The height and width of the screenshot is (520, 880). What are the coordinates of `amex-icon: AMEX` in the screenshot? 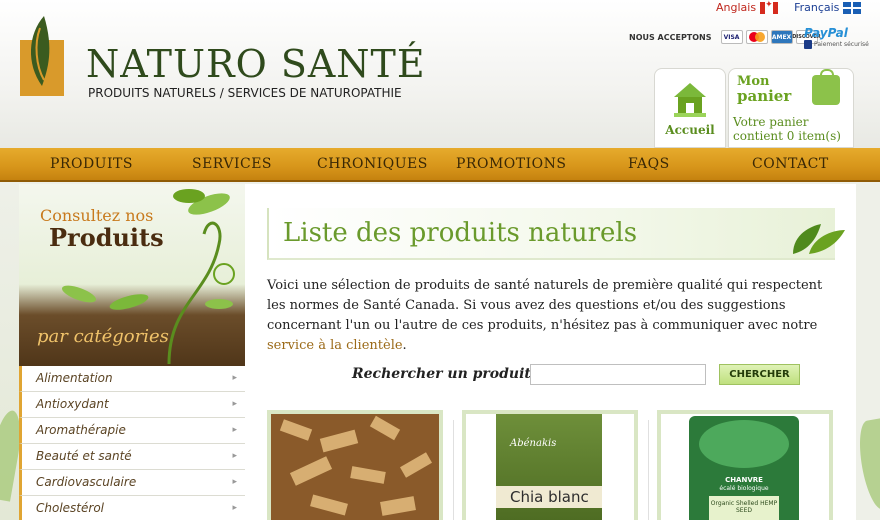 It's located at (781, 37).